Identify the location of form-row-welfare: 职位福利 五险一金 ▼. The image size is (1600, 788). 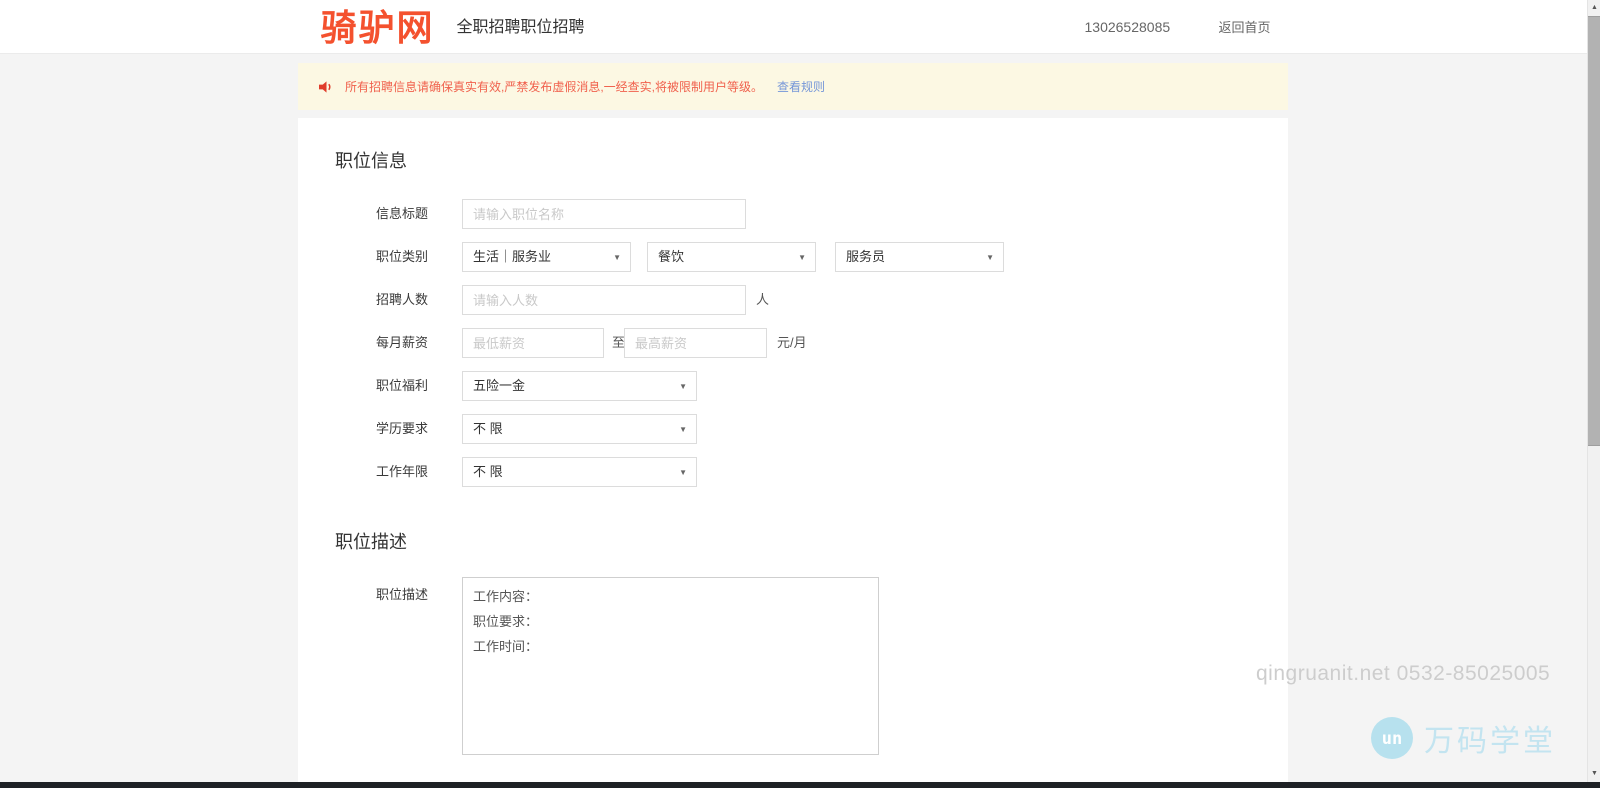
(793, 386).